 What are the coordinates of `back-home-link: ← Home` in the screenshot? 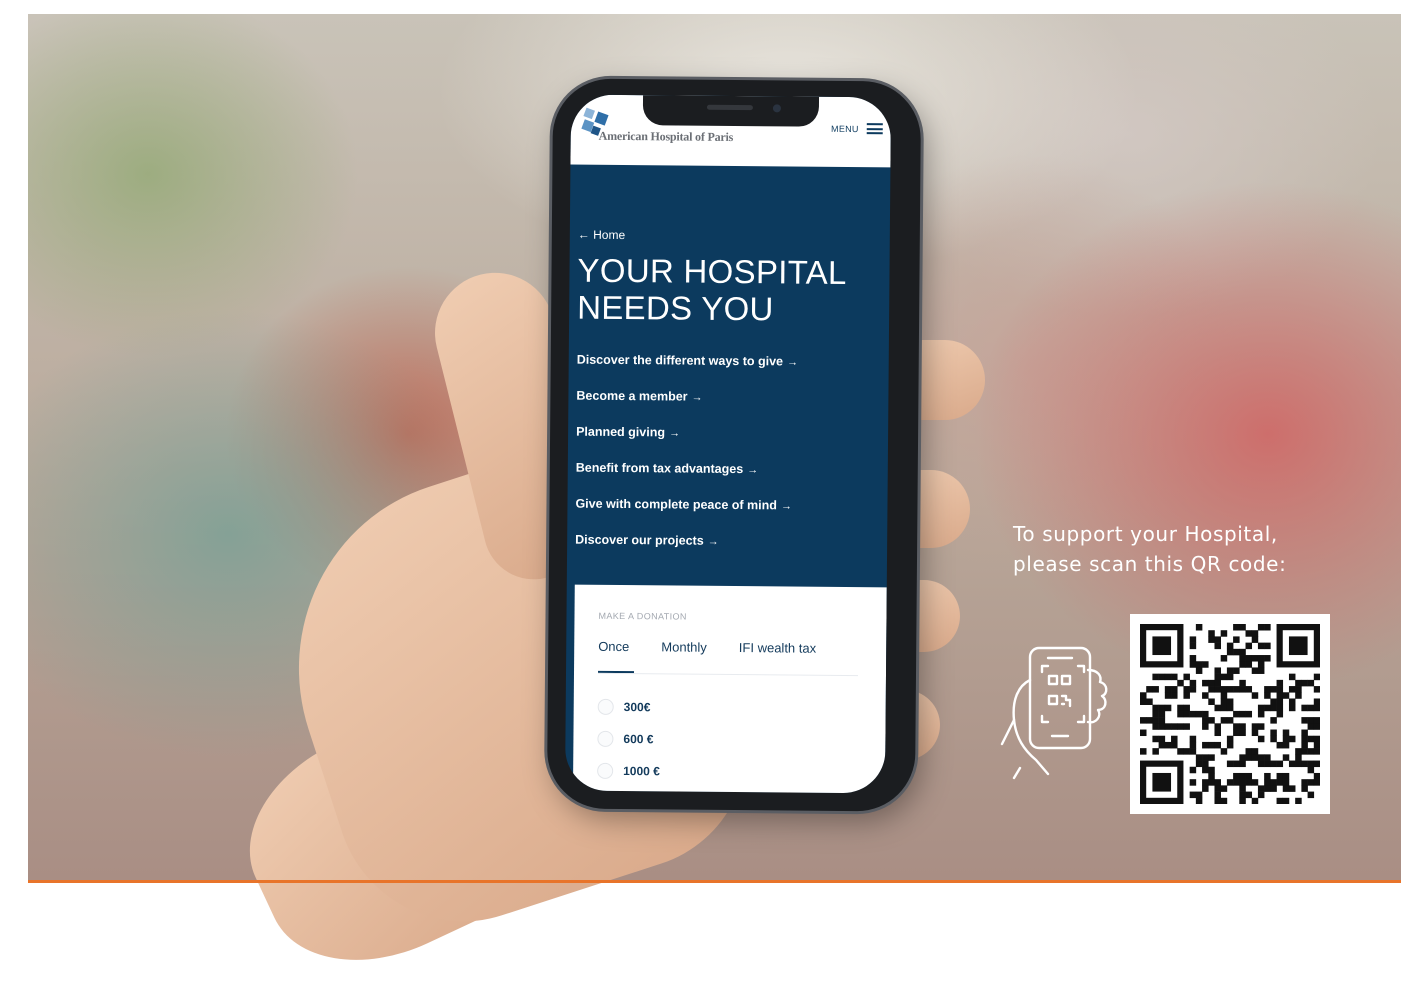 It's located at (601, 235).